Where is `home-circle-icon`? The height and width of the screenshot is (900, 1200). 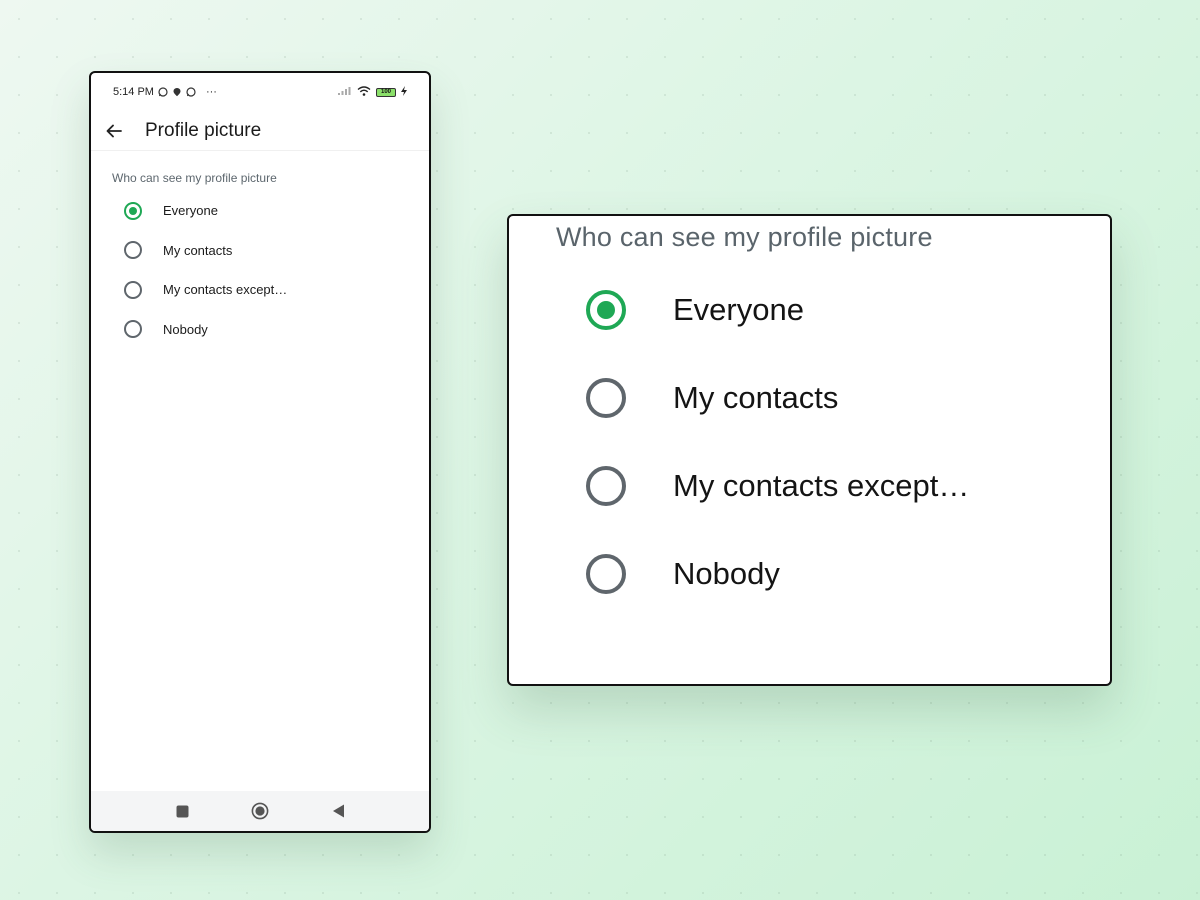 home-circle-icon is located at coordinates (260, 811).